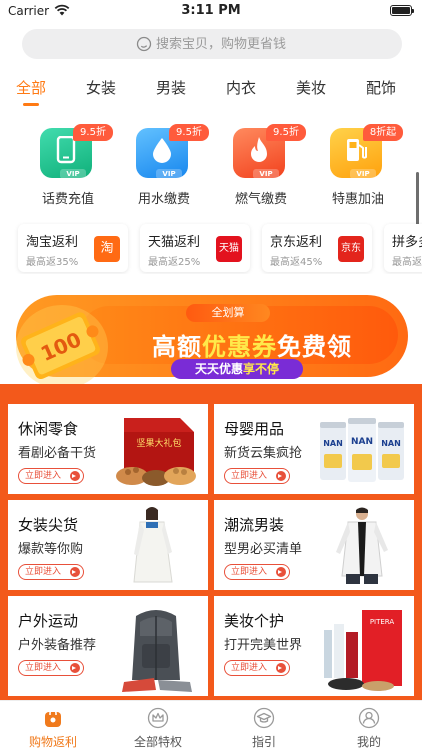  I want to click on card-title: 美妆个护, so click(254, 621).